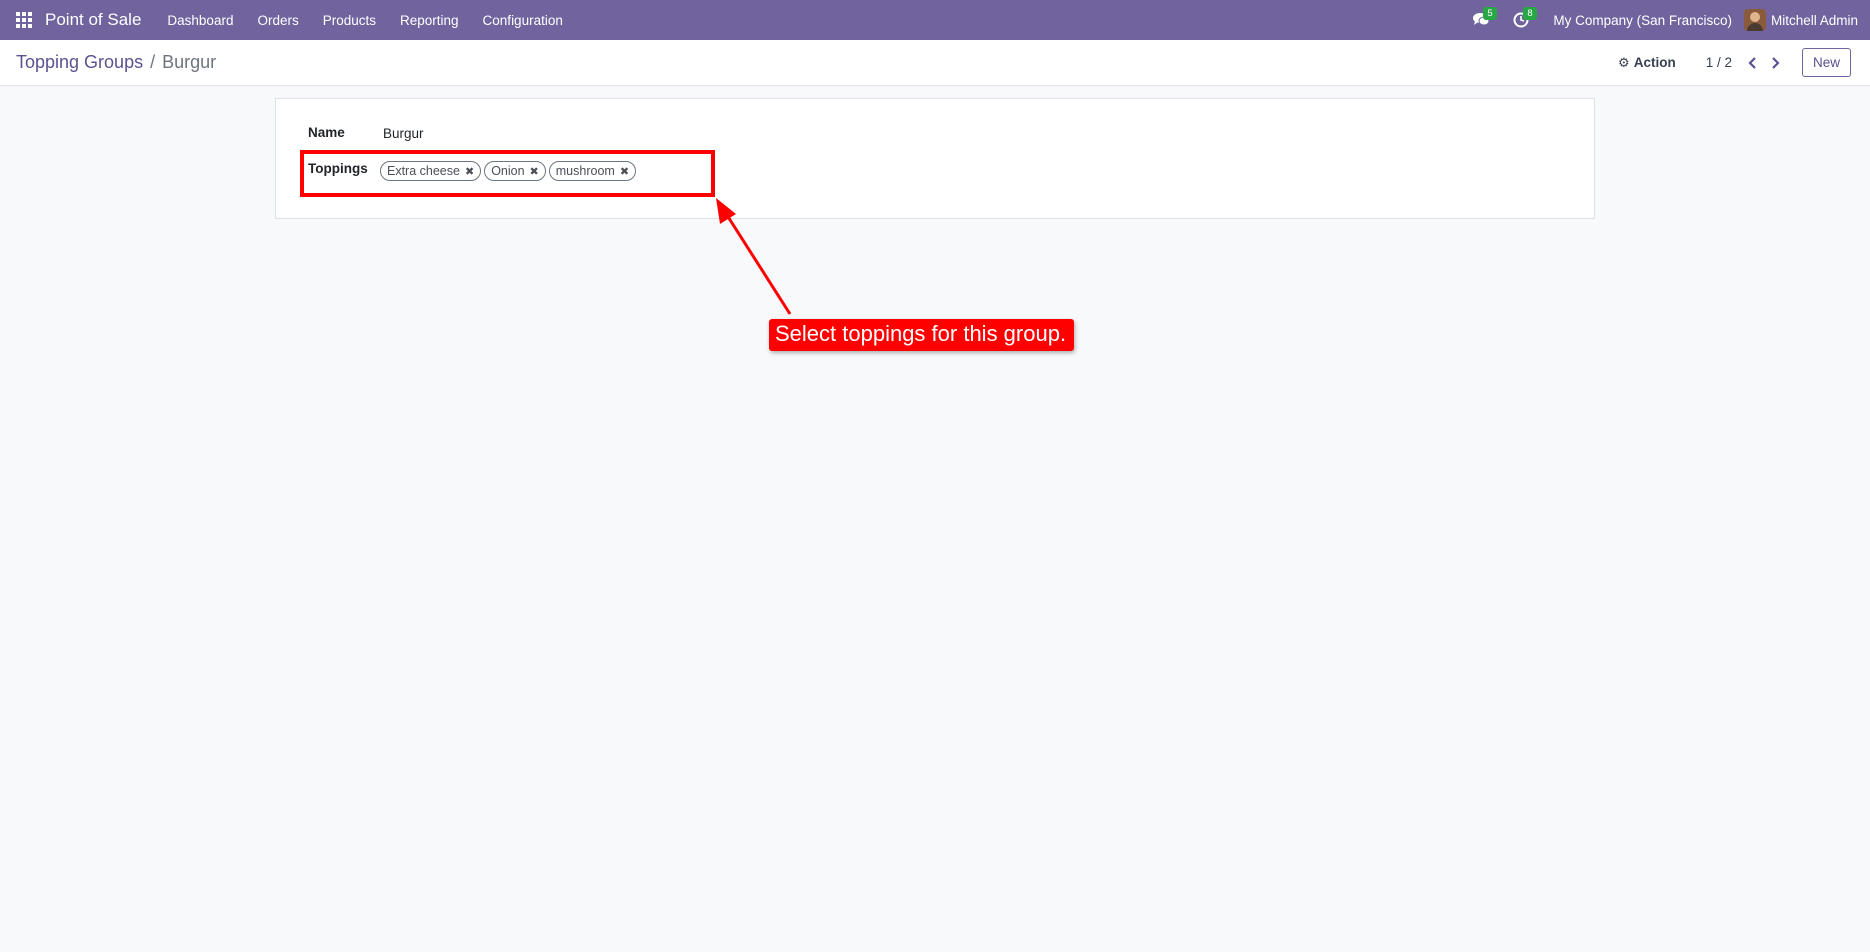 This screenshot has width=1870, height=952. I want to click on action-label: Action, so click(1654, 62).